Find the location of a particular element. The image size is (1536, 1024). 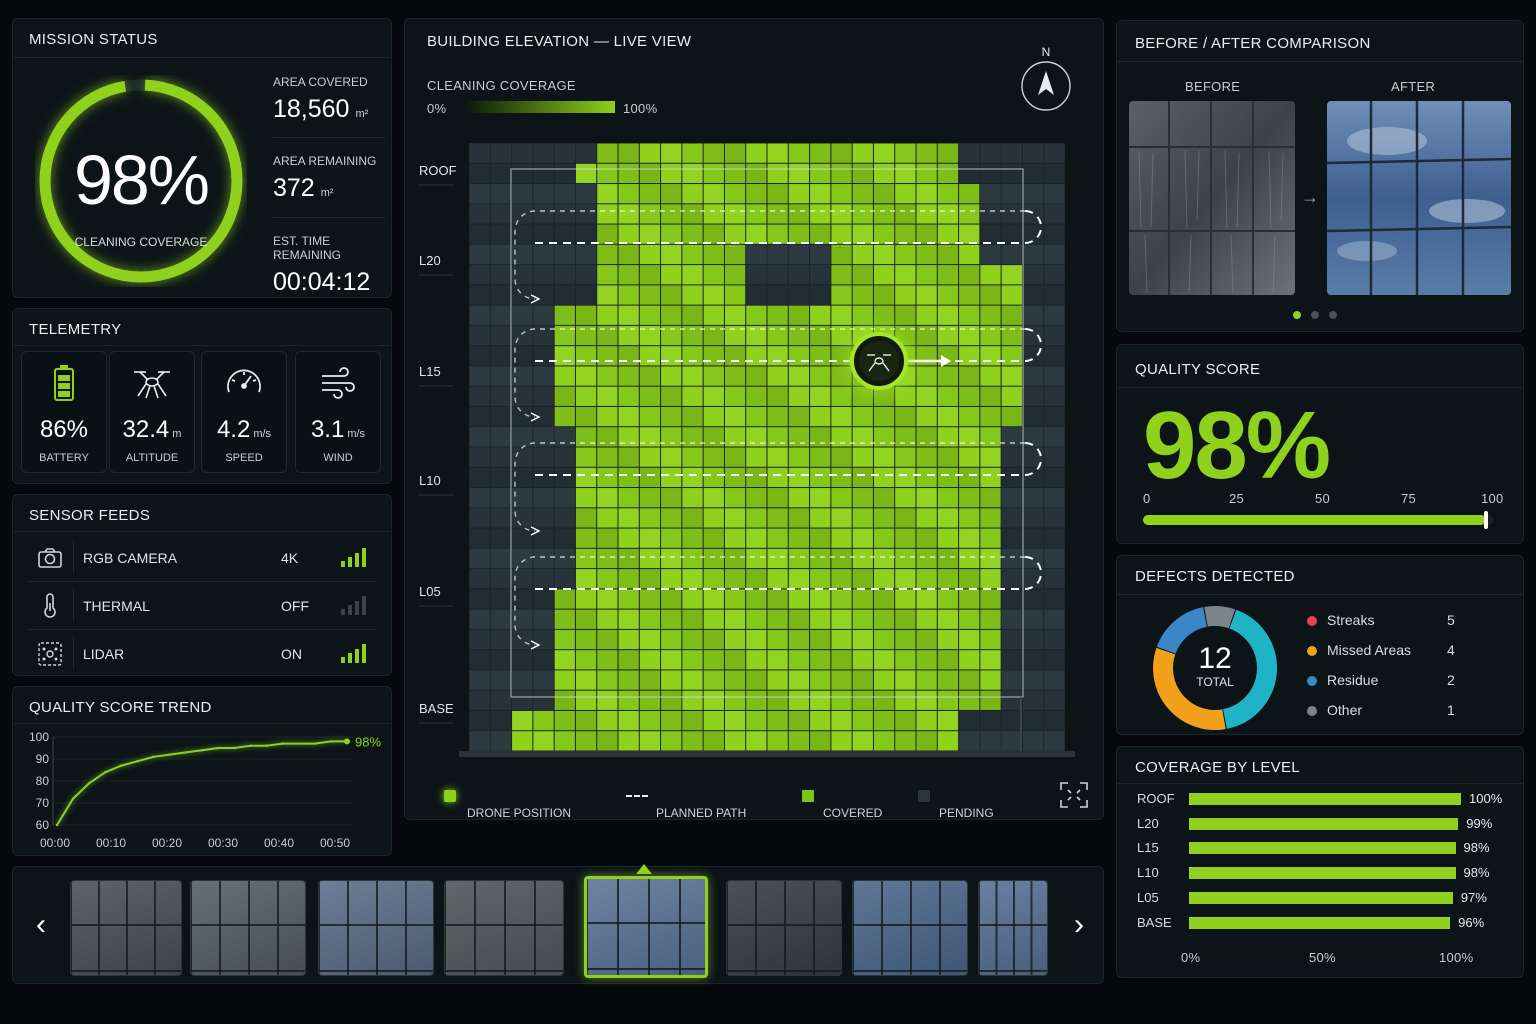

next-arrow-button: › is located at coordinates (1079, 925).